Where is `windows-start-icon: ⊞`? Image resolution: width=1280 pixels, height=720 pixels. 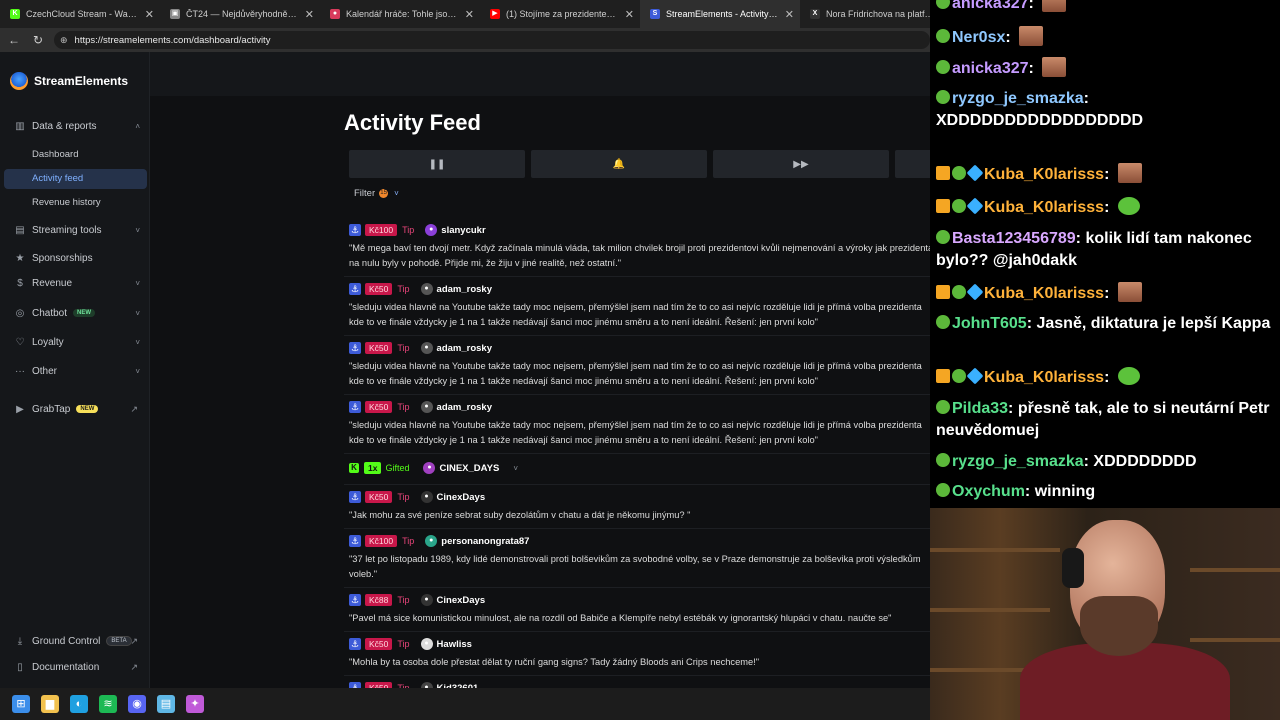 windows-start-icon: ⊞ is located at coordinates (21, 704).